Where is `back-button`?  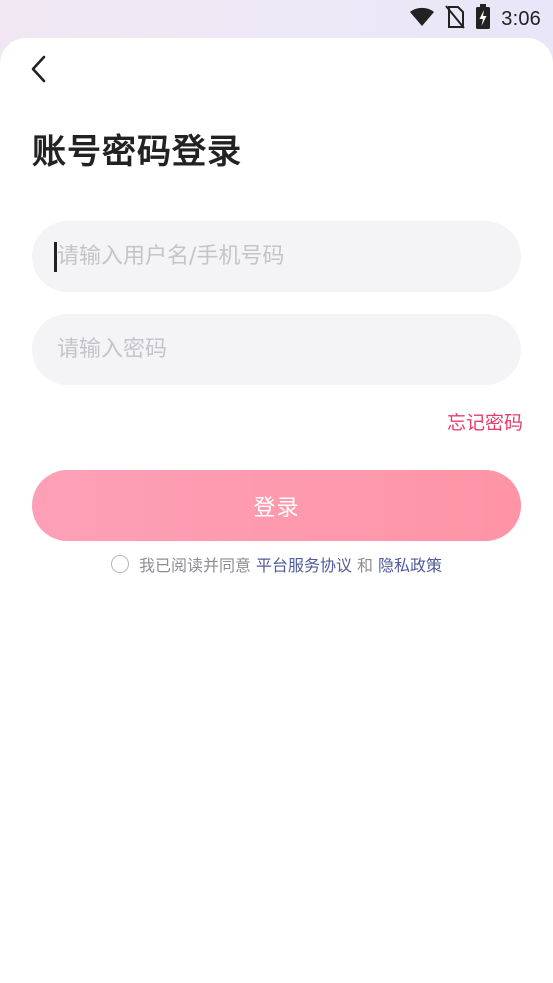 back-button is located at coordinates (39, 71).